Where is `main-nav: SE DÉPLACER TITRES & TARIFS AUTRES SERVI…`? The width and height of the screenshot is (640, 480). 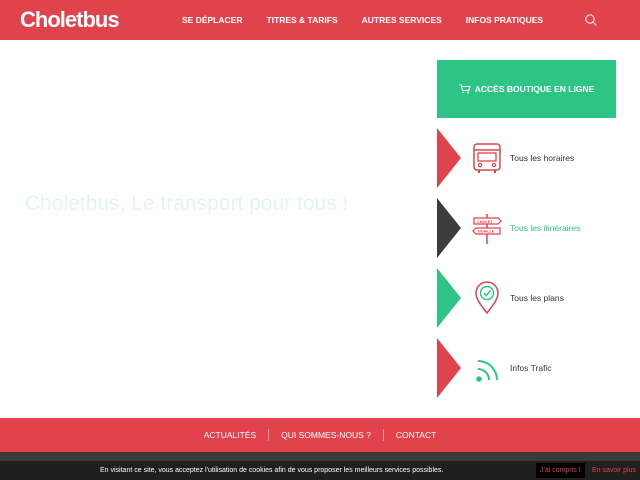
main-nav: SE DÉPLACER TITRES & TARIFS AUTRES SERVI… is located at coordinates (374, 20).